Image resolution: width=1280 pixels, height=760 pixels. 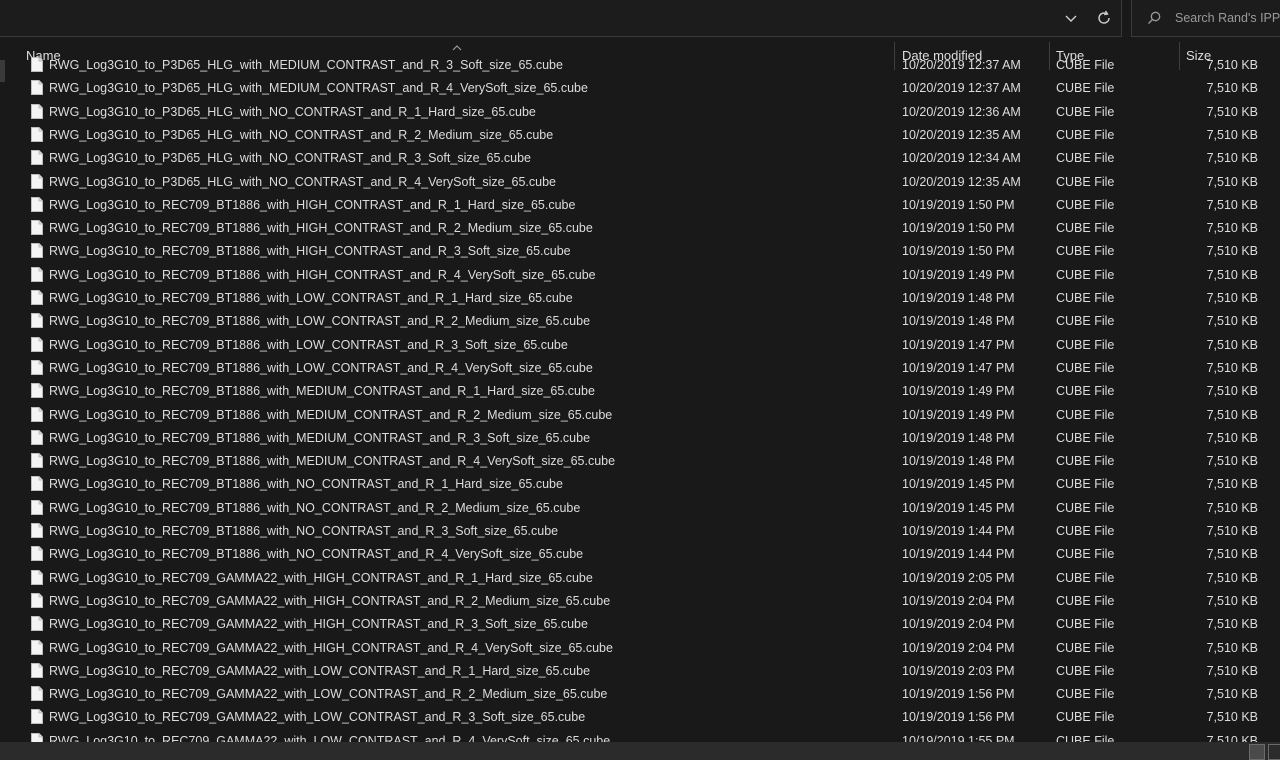 I want to click on search-box: Search Rand's IPP2, so click(x=1205, y=18).